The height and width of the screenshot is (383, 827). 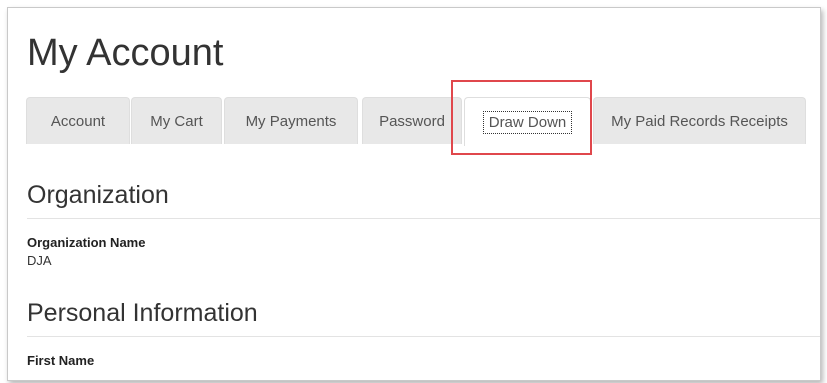 What do you see at coordinates (61, 360) in the screenshot?
I see `first-name-label: First Name` at bounding box center [61, 360].